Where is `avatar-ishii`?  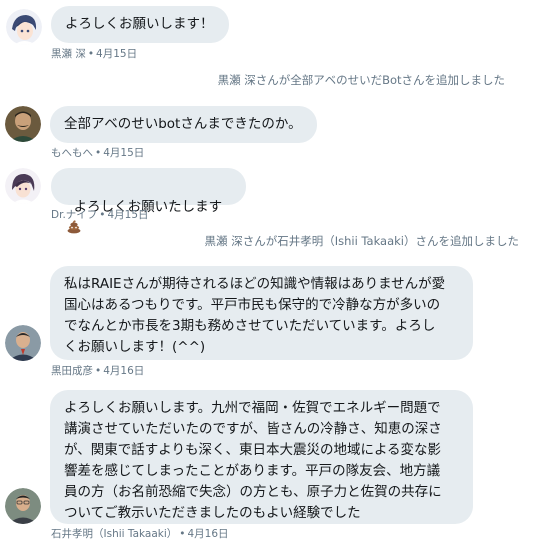 avatar-ishii is located at coordinates (23, 506).